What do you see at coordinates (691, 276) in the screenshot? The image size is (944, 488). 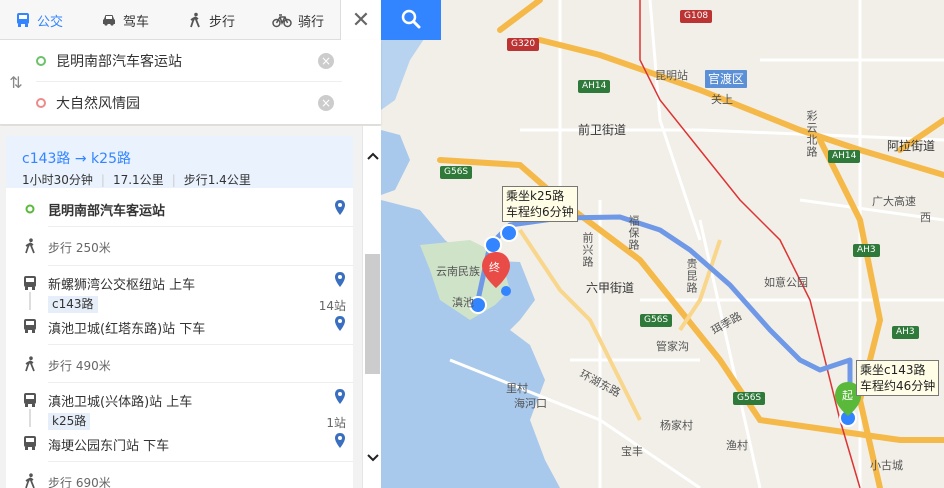 I see `map-label-guikun: 贵昆路` at bounding box center [691, 276].